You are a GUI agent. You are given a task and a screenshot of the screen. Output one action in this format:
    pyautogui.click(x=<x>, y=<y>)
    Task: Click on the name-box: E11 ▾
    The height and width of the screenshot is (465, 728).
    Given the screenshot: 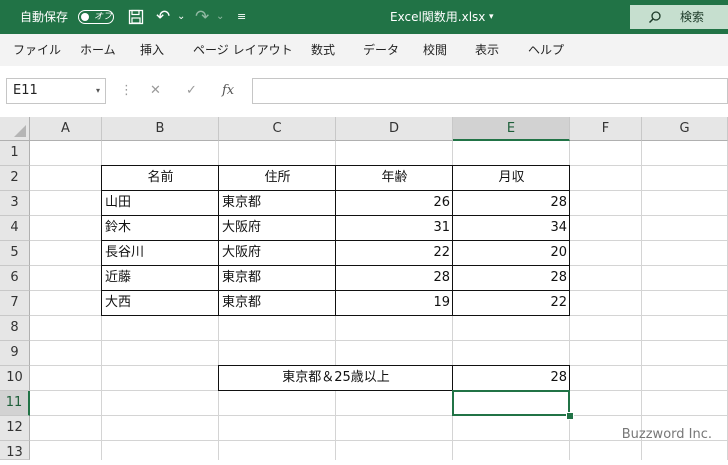 What is the action you would take?
    pyautogui.click(x=56, y=91)
    